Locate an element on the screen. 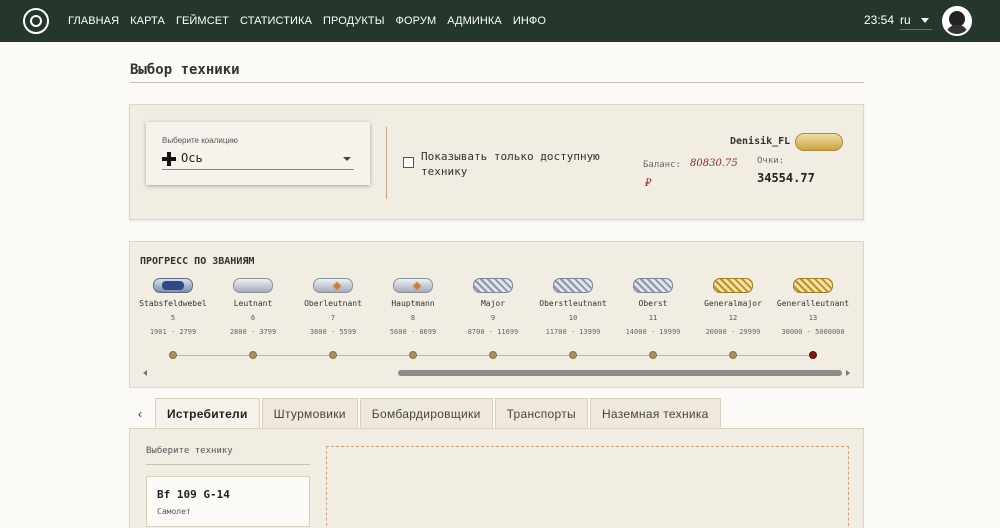  nav-item-statistics: СТАТИСТИКА is located at coordinates (276, 21).